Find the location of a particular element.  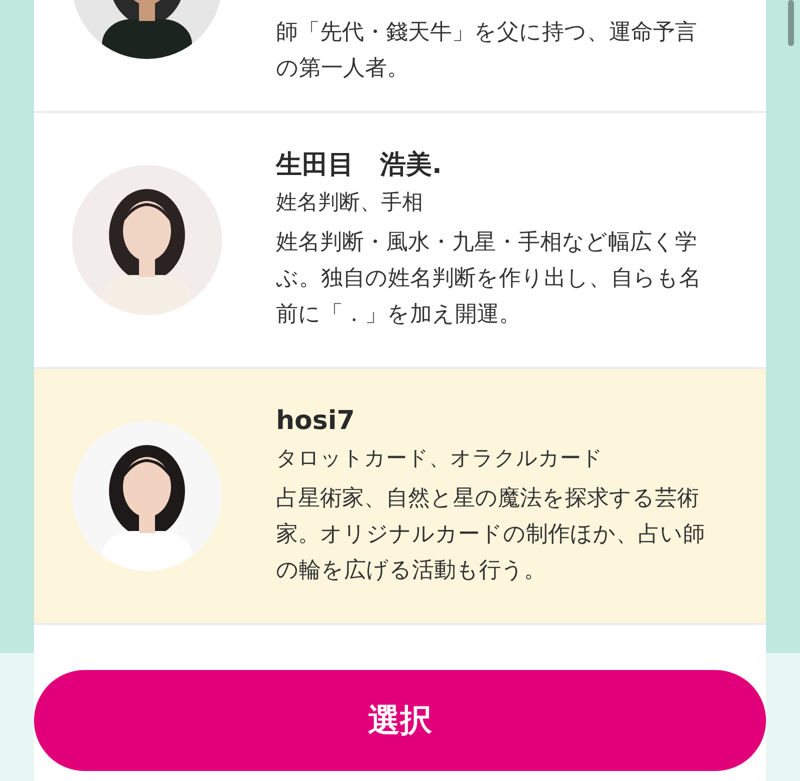

advisor-description: 師「先代・錢天牛」を父に持つ、運命予言の第一人者。 is located at coordinates (487, 51).